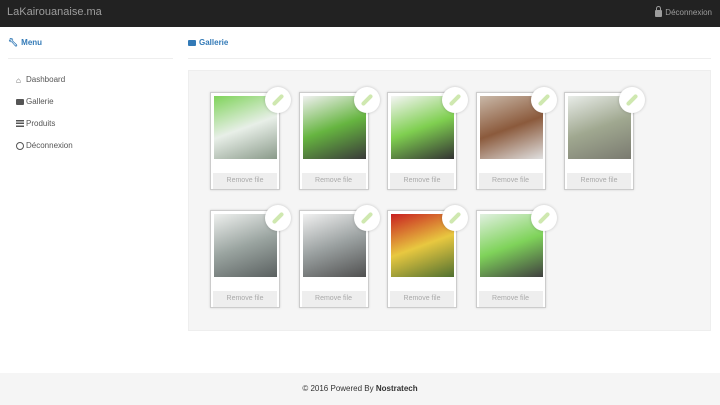 The width and height of the screenshot is (720, 405). Describe the element at coordinates (360, 13) in the screenshot. I see `top-navbar: LaKairouanaise.ma Déconnexion` at that location.